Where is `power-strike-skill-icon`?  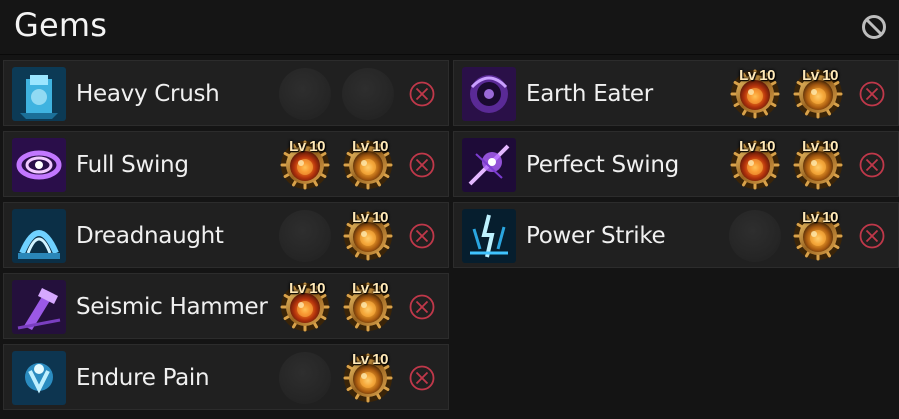
power-strike-skill-icon is located at coordinates (489, 236).